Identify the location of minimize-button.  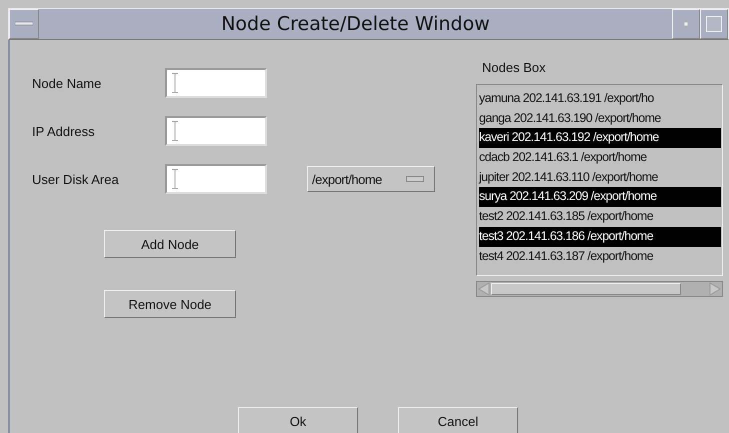
(686, 24).